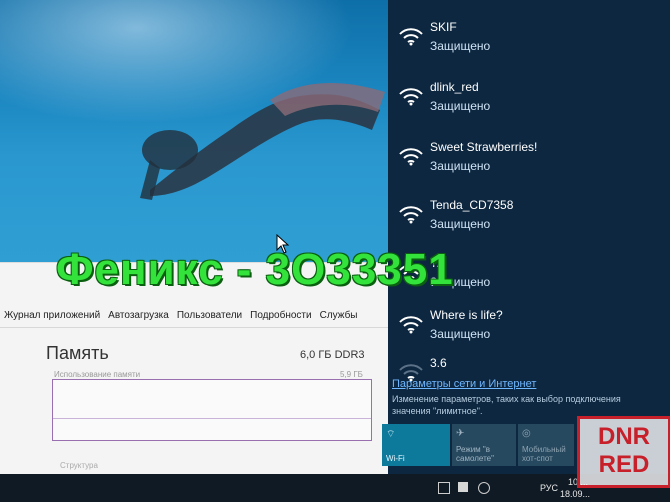 The image size is (670, 502). I want to click on airplane-icon: ✈, so click(460, 433).